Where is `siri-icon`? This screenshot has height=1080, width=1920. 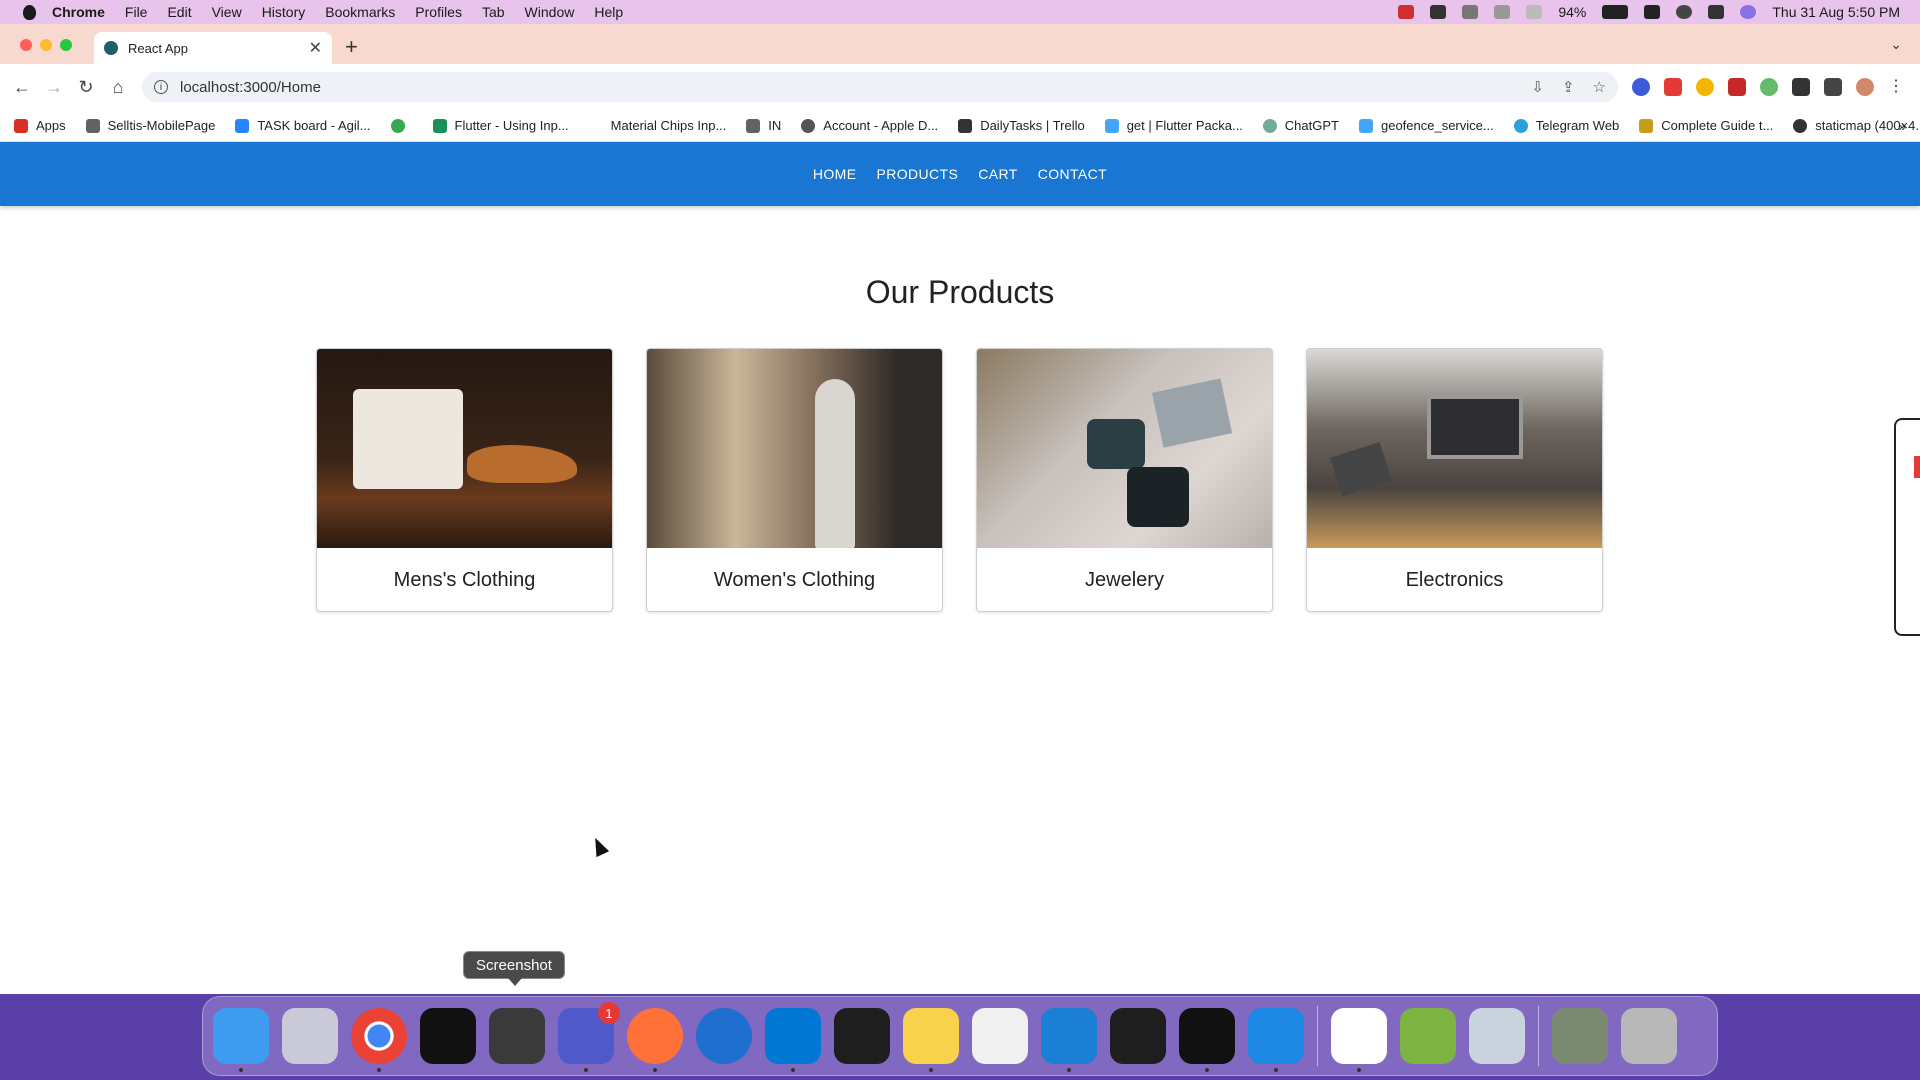 siri-icon is located at coordinates (1748, 12).